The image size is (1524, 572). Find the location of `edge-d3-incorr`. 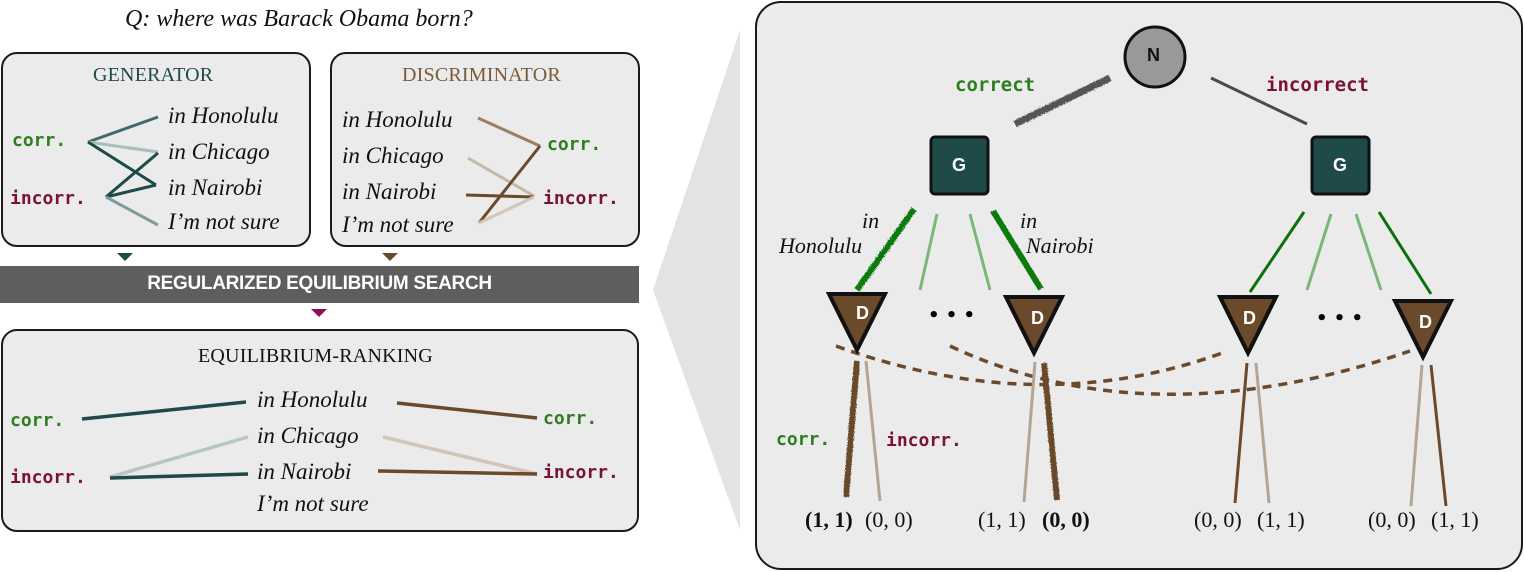

edge-d3-incorr is located at coordinates (1262, 433).